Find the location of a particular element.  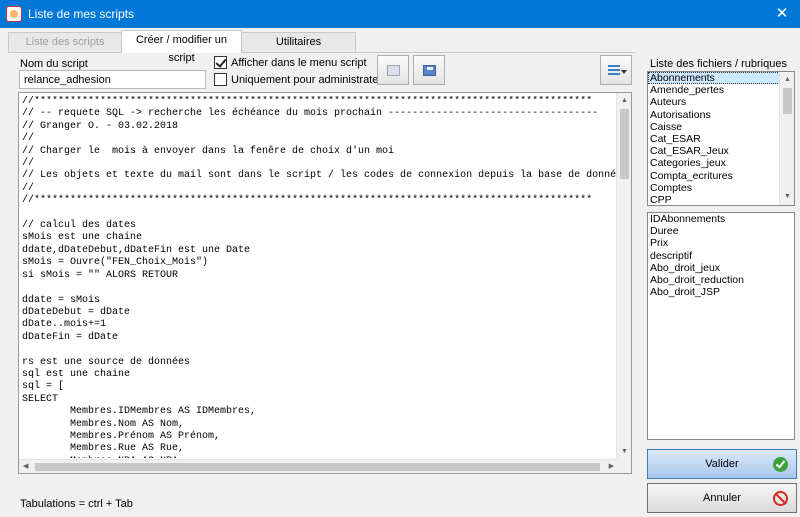

table-list-item: Cat_ESAR_Jeux is located at coordinates (721, 151).